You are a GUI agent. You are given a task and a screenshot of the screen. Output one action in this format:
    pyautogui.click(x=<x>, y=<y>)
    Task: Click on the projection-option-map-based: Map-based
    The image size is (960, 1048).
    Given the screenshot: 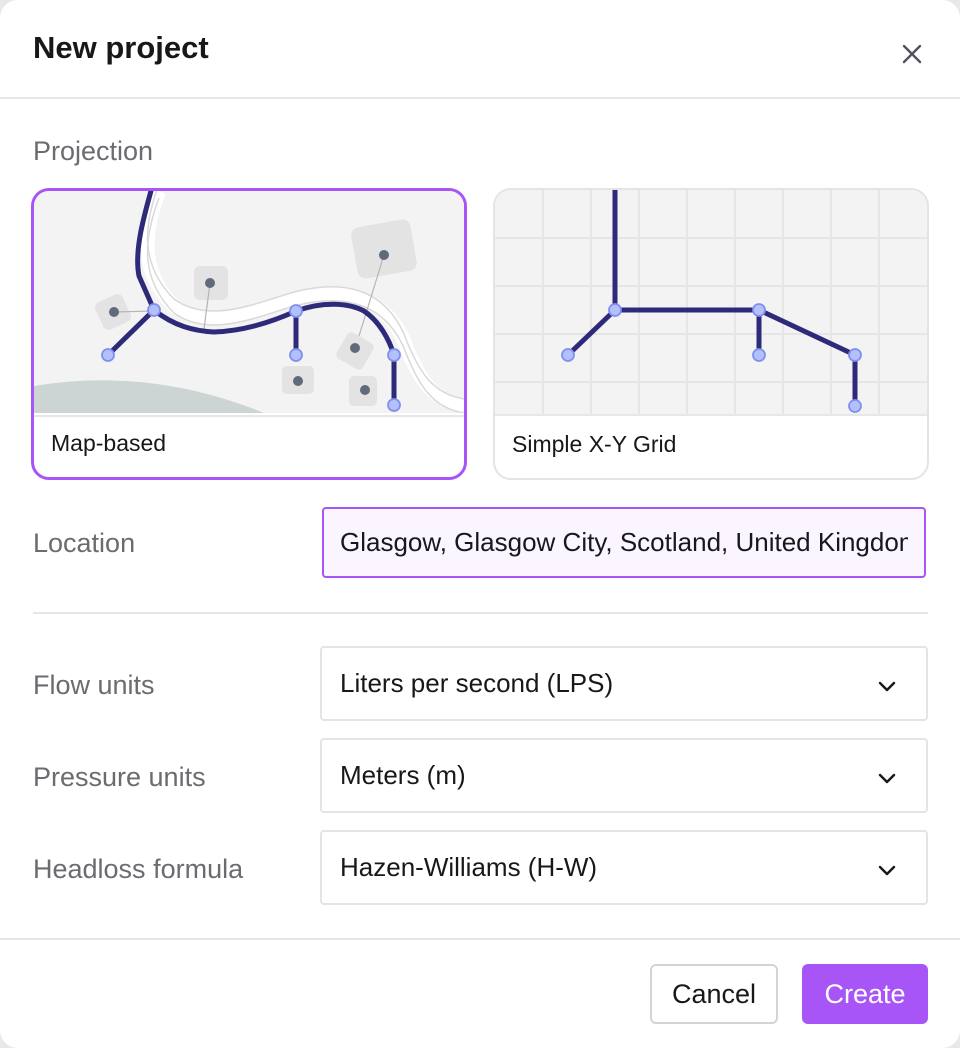 What is the action you would take?
    pyautogui.click(x=249, y=334)
    